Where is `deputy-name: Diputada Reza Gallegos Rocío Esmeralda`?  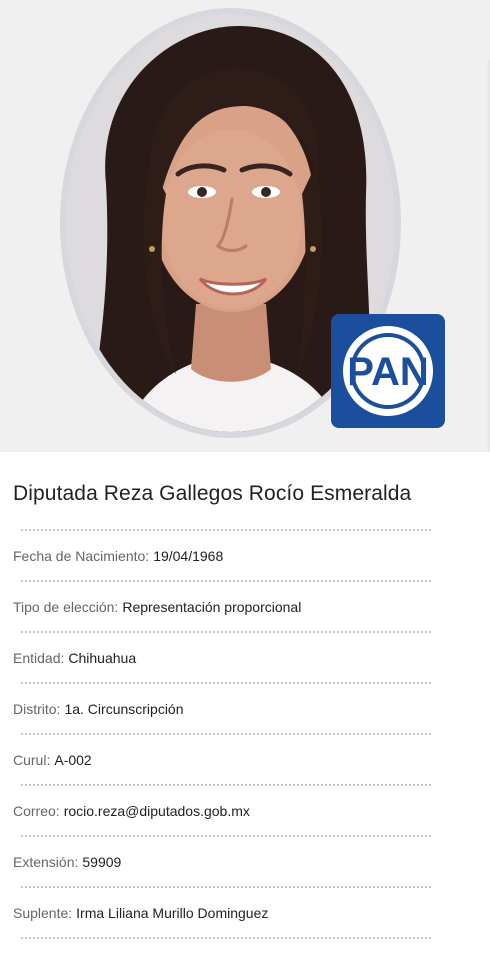 deputy-name: Diputada Reza Gallegos Rocío Esmeralda is located at coordinates (212, 493).